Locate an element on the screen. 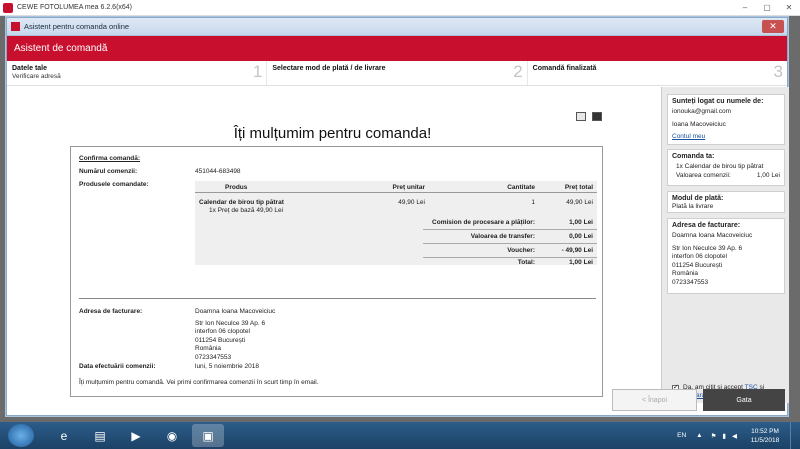 Image resolution: width=800 pixels, height=449 pixels. order-value-row: Valoarea comenzii: 1,00 Lei is located at coordinates (726, 176).